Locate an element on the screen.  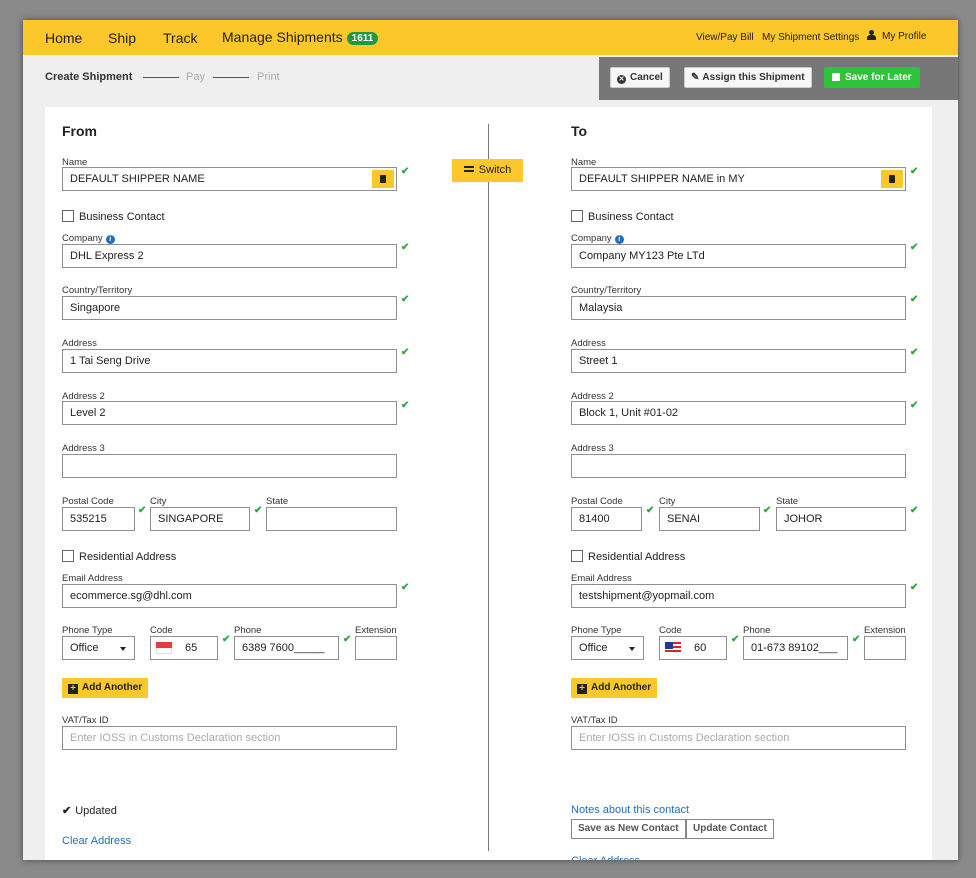
nav-manage-shipments: Manage Shipments 1611 is located at coordinates (300, 37).